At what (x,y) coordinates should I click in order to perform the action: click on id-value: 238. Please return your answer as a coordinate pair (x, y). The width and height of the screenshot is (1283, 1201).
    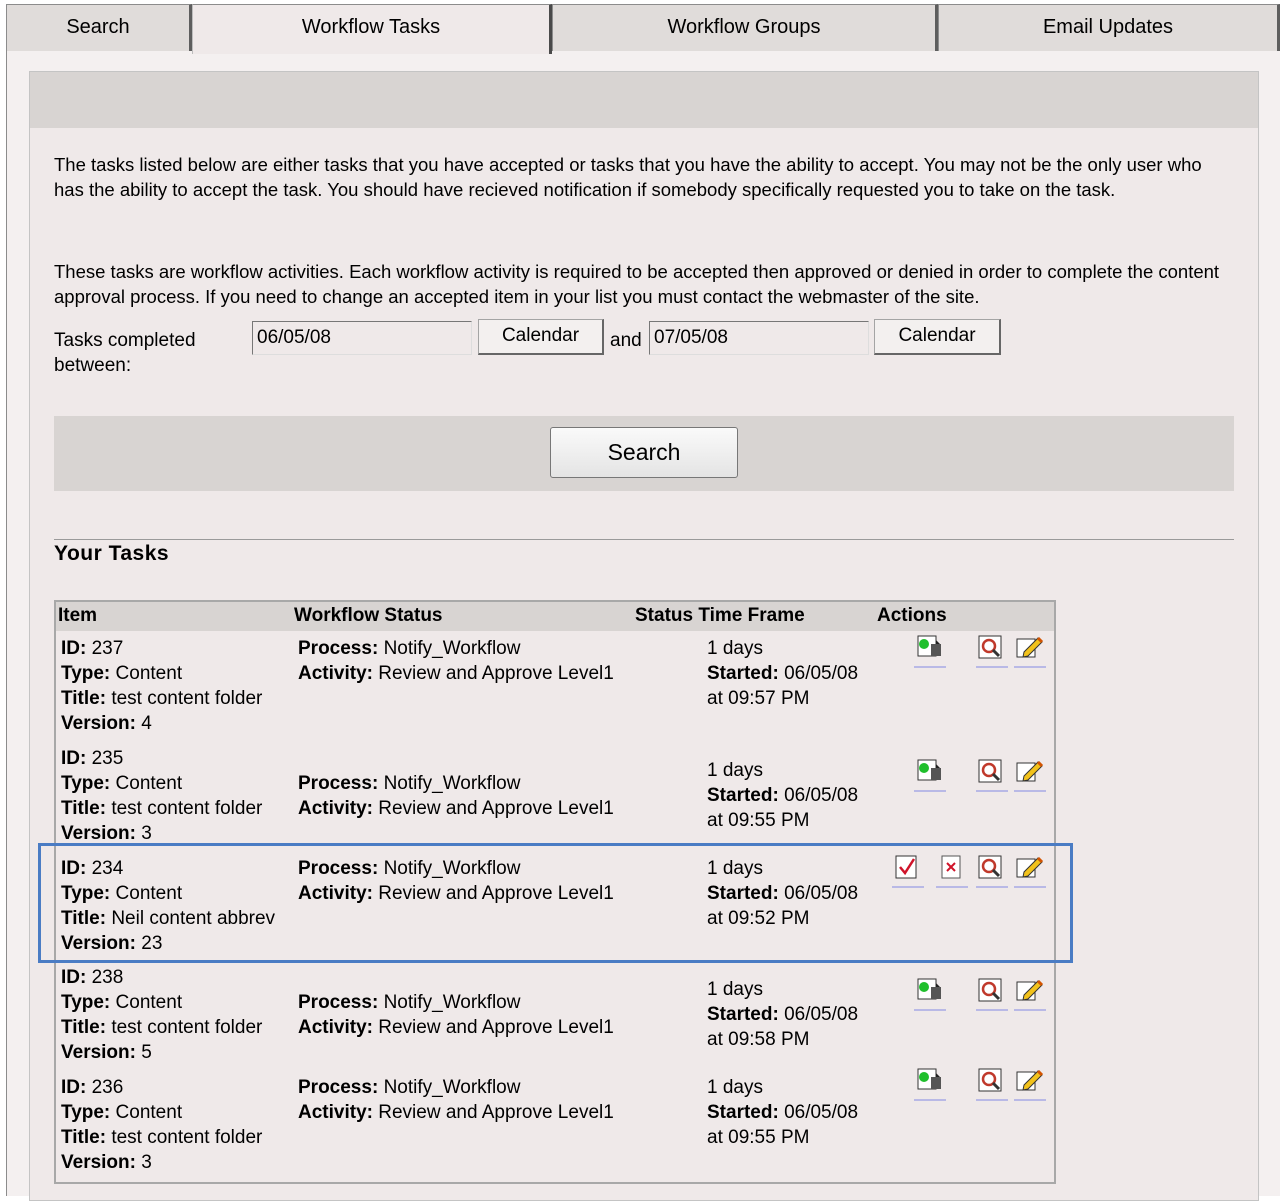
    Looking at the image, I should click on (107, 977).